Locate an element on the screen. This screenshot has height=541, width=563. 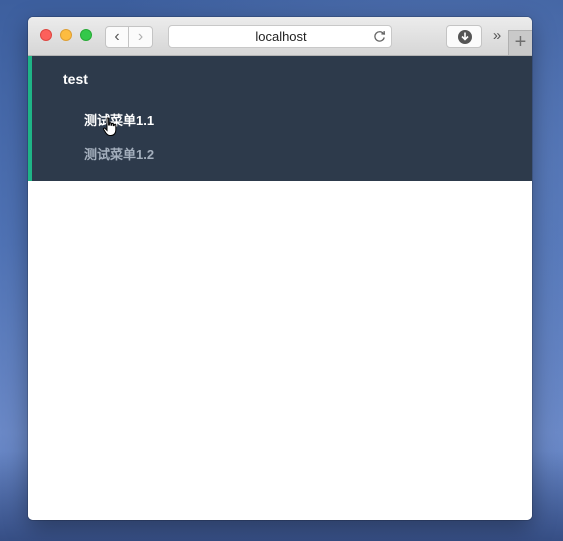
forward-button: › is located at coordinates (141, 37).